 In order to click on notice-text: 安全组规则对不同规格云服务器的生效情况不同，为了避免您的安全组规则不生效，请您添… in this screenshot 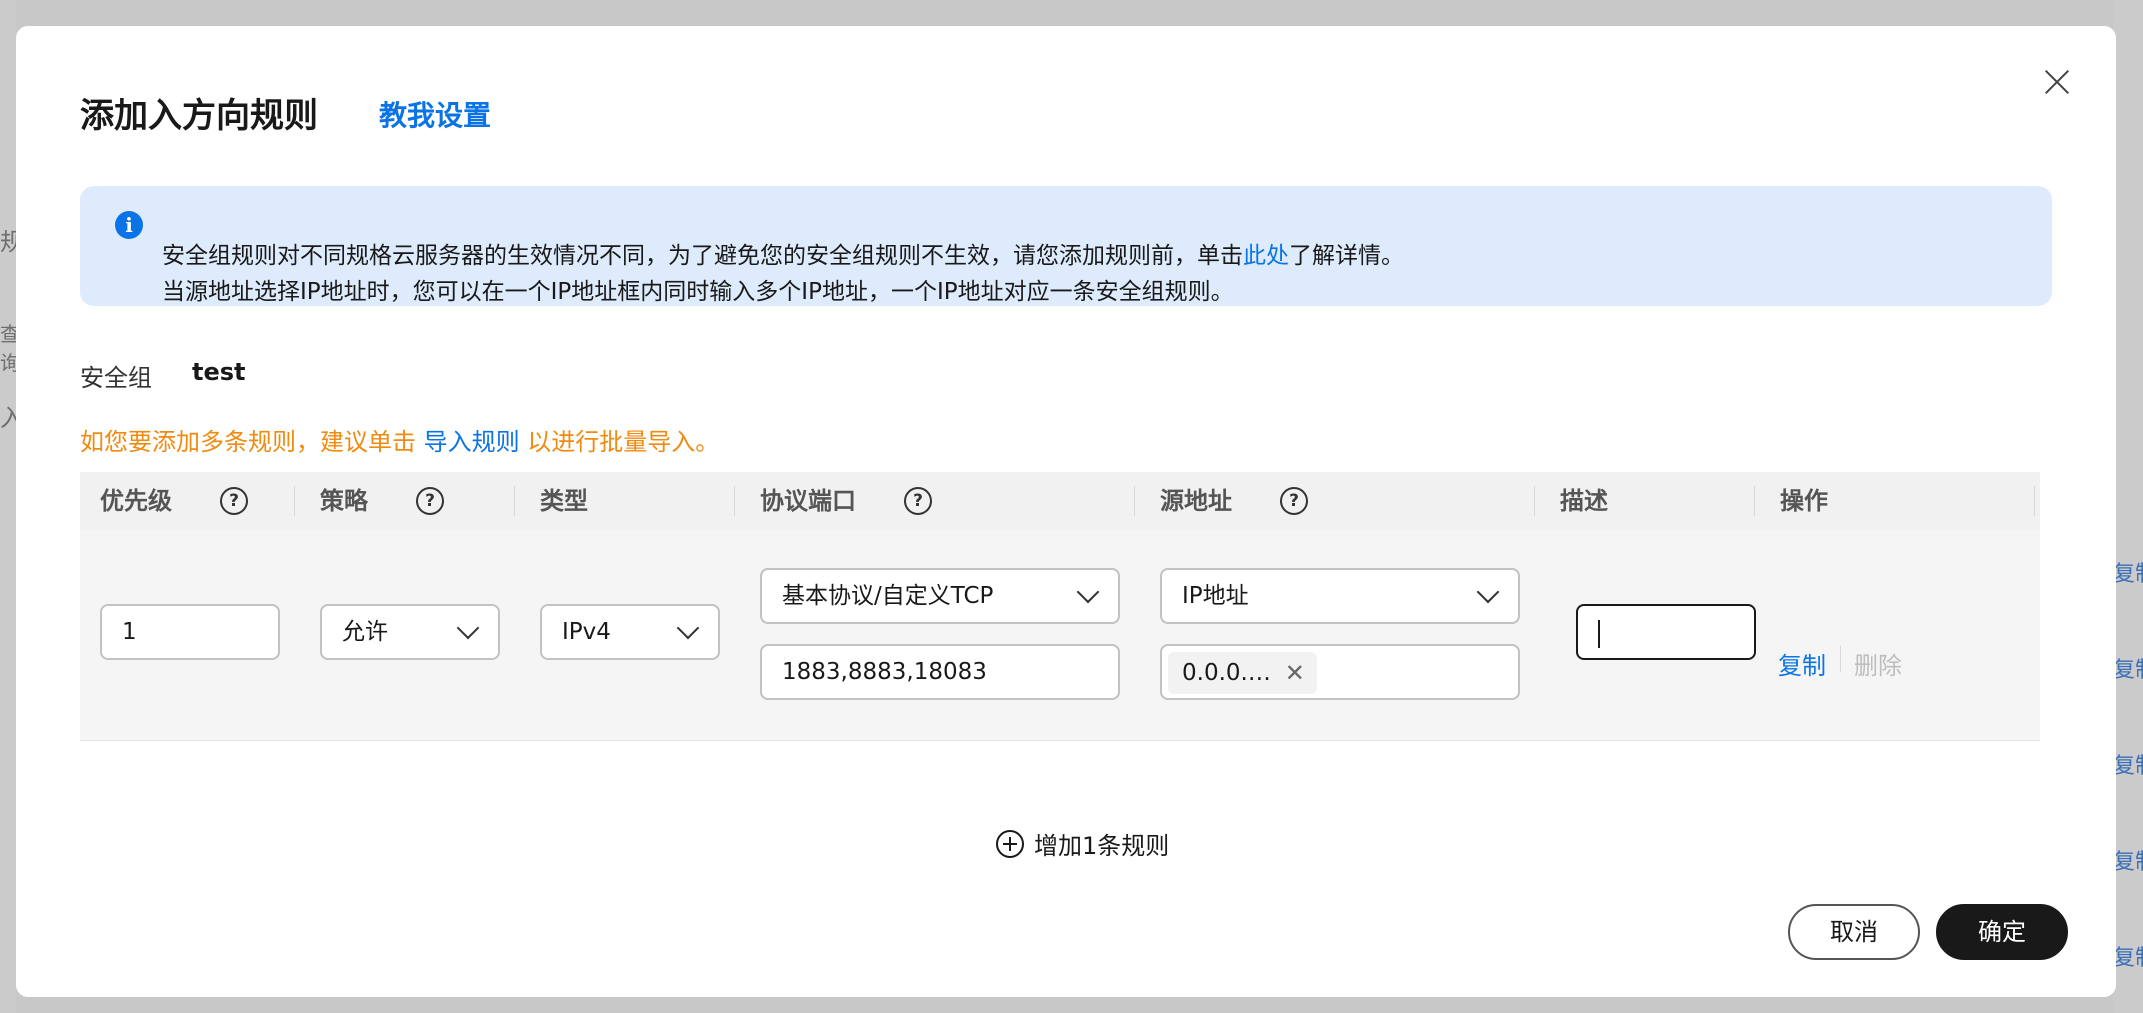, I will do `click(702, 256)`.